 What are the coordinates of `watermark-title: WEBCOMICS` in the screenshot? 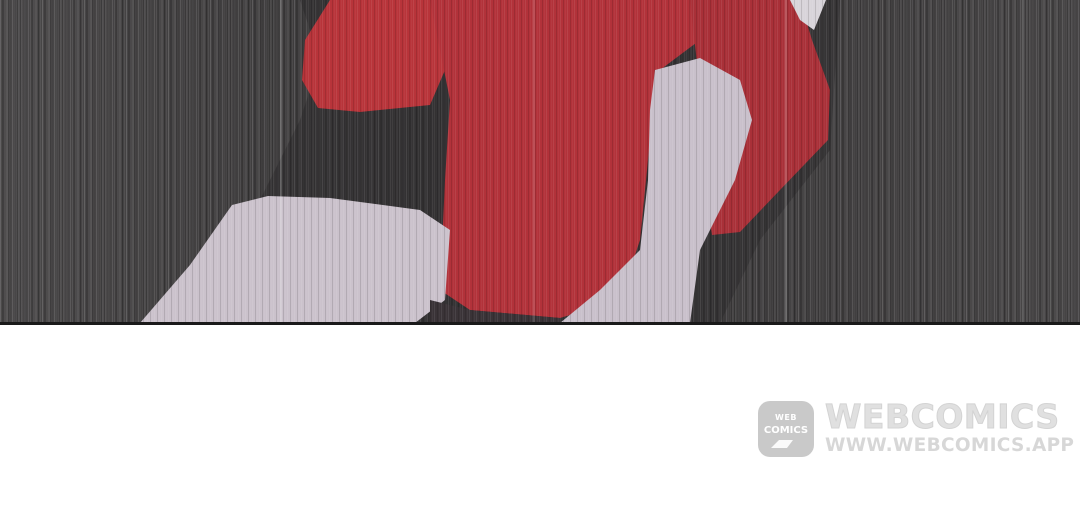 It's located at (942, 416).